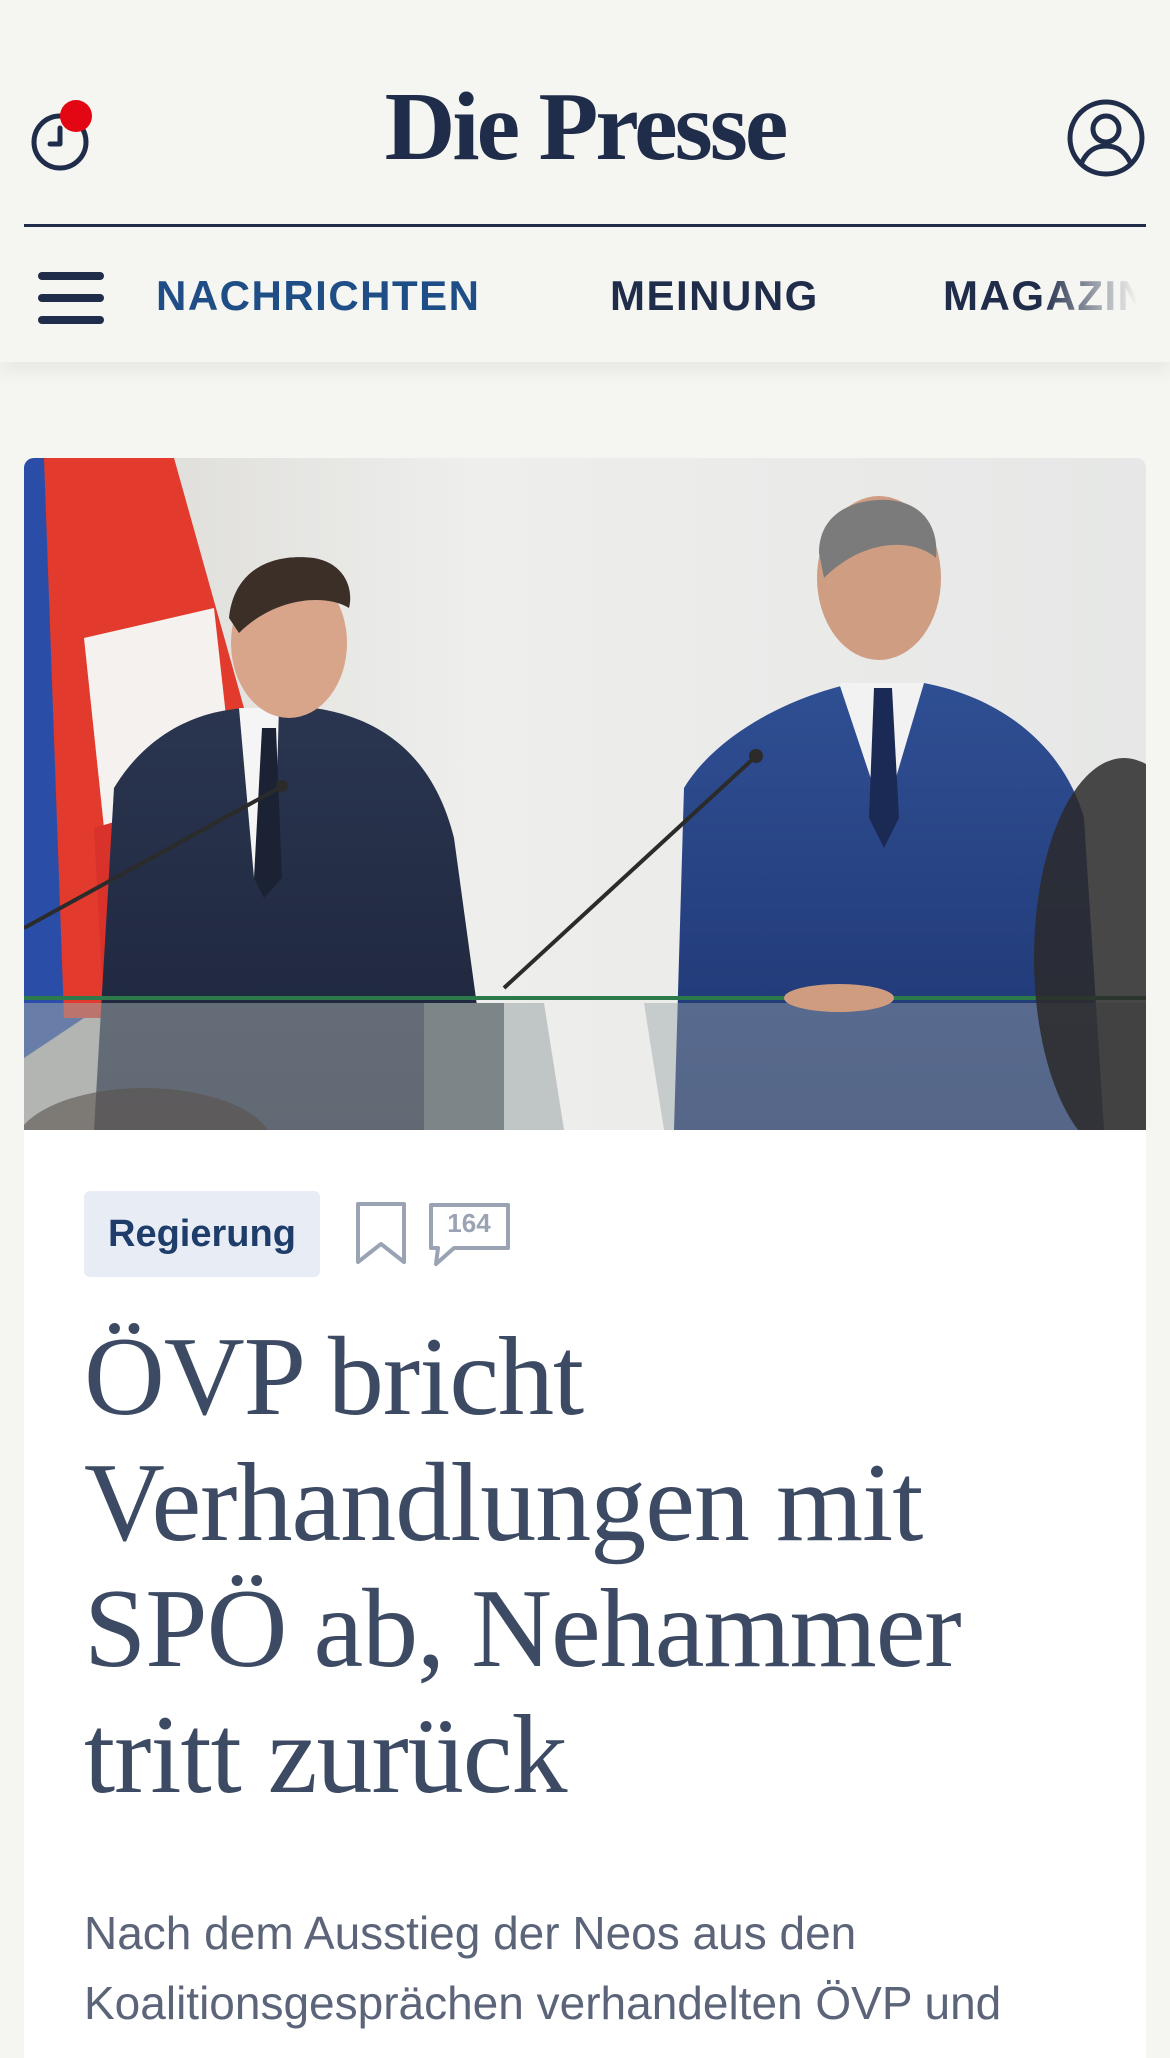 Image resolution: width=1170 pixels, height=2058 pixels. I want to click on nav-item-meinung: MEINUNG, so click(714, 296).